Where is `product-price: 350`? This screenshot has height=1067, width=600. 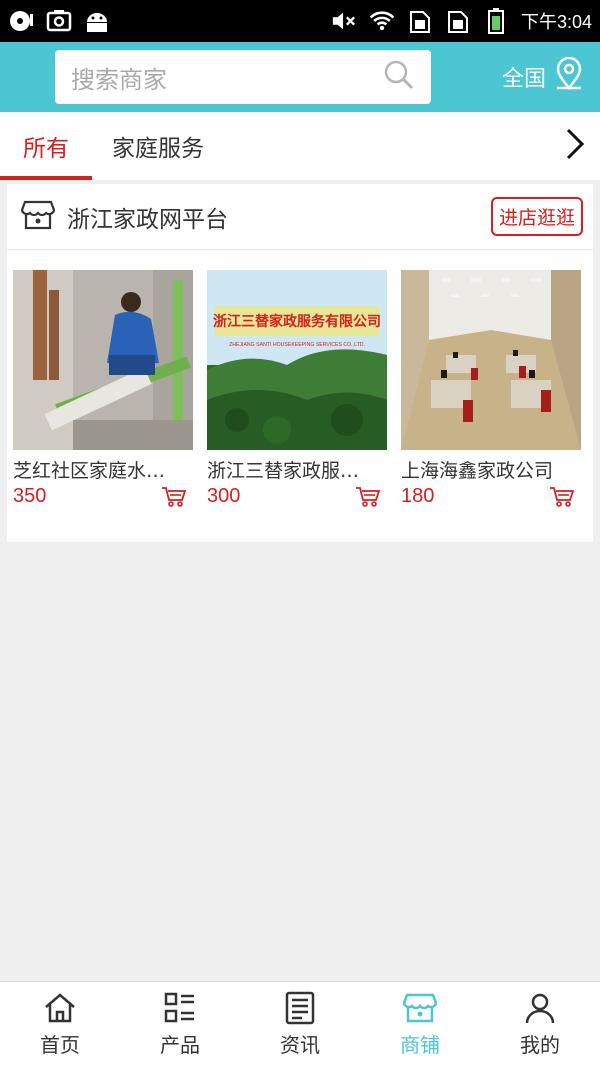
product-price: 350 is located at coordinates (30, 496).